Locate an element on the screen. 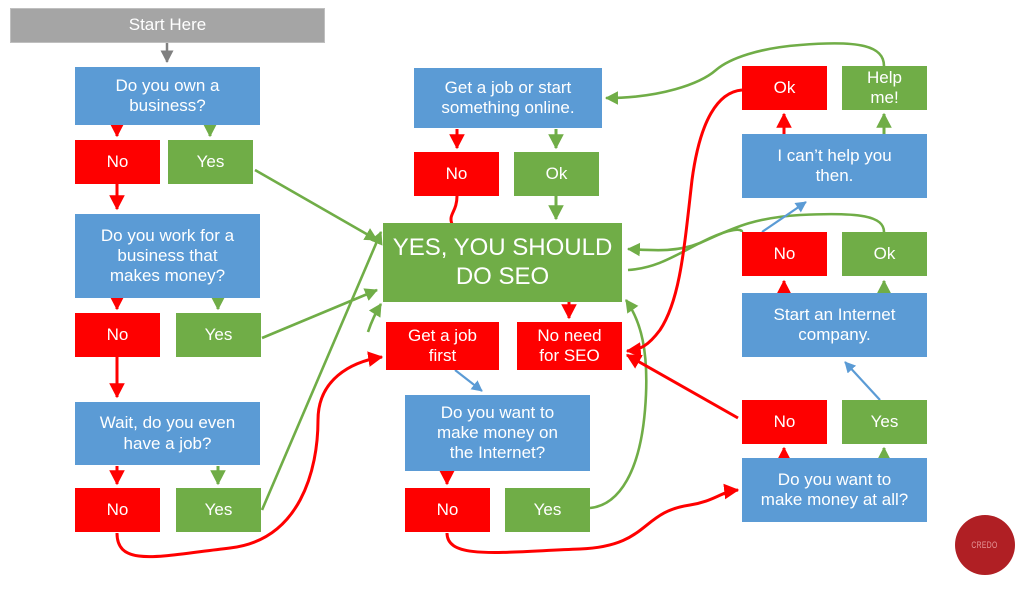 This screenshot has height=594, width=1024. node-label-hj_no: No is located at coordinates (117, 509).